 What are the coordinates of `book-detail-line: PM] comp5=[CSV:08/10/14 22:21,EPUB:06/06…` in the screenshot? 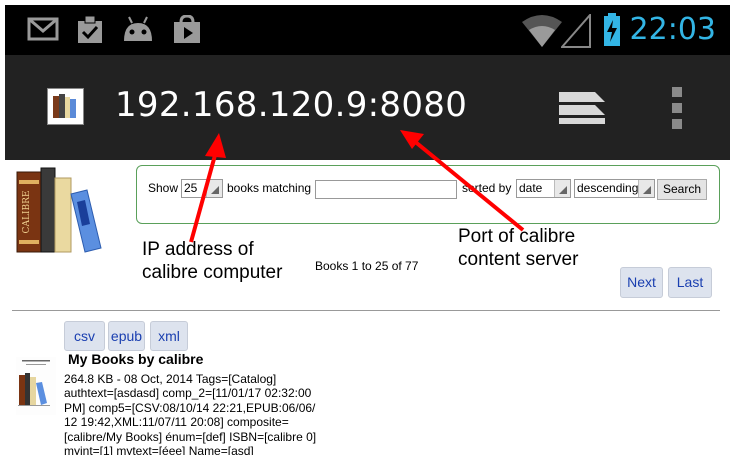 It's located at (190, 407).